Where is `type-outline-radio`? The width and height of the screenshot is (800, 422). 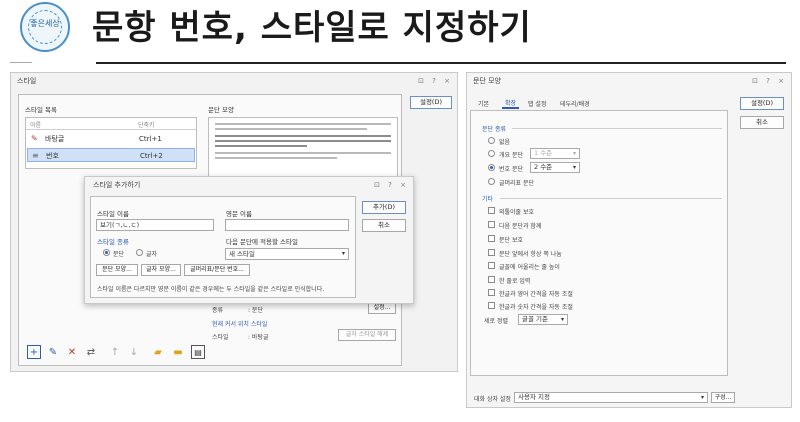
type-outline-radio is located at coordinates (491, 153).